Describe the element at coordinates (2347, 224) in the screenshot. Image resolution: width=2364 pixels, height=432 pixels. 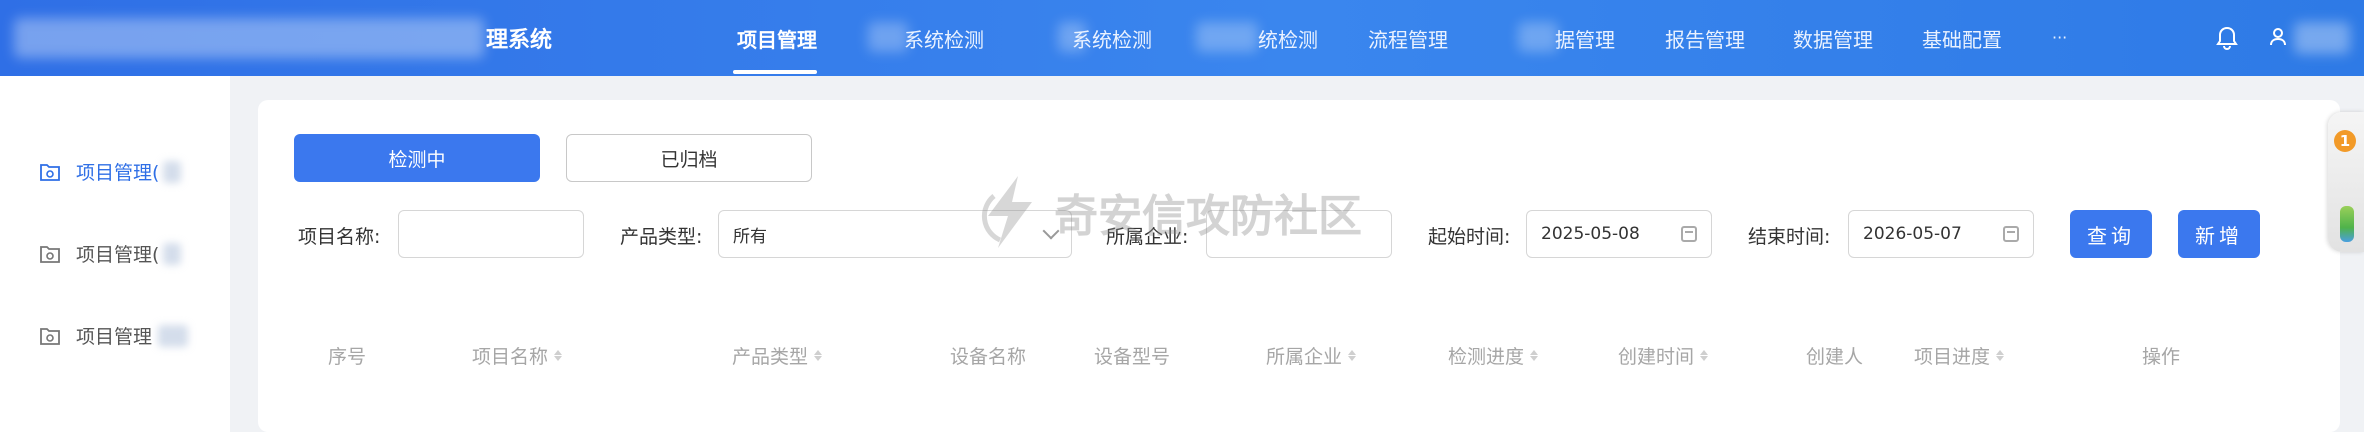
I see `gauge-icon` at that location.